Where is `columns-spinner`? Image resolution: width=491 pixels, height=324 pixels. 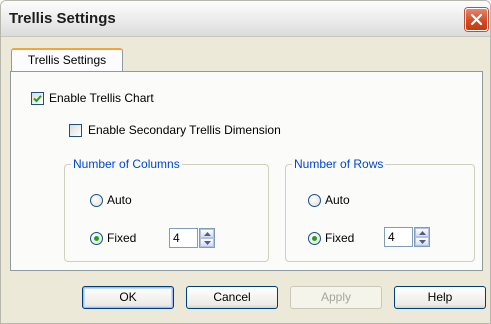
columns-spinner is located at coordinates (207, 238).